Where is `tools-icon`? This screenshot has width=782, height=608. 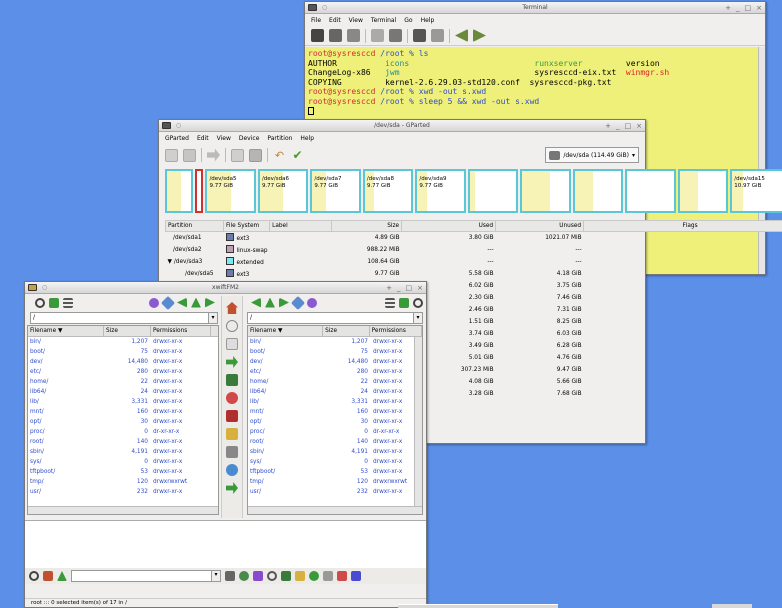 tools-icon is located at coordinates (300, 576).